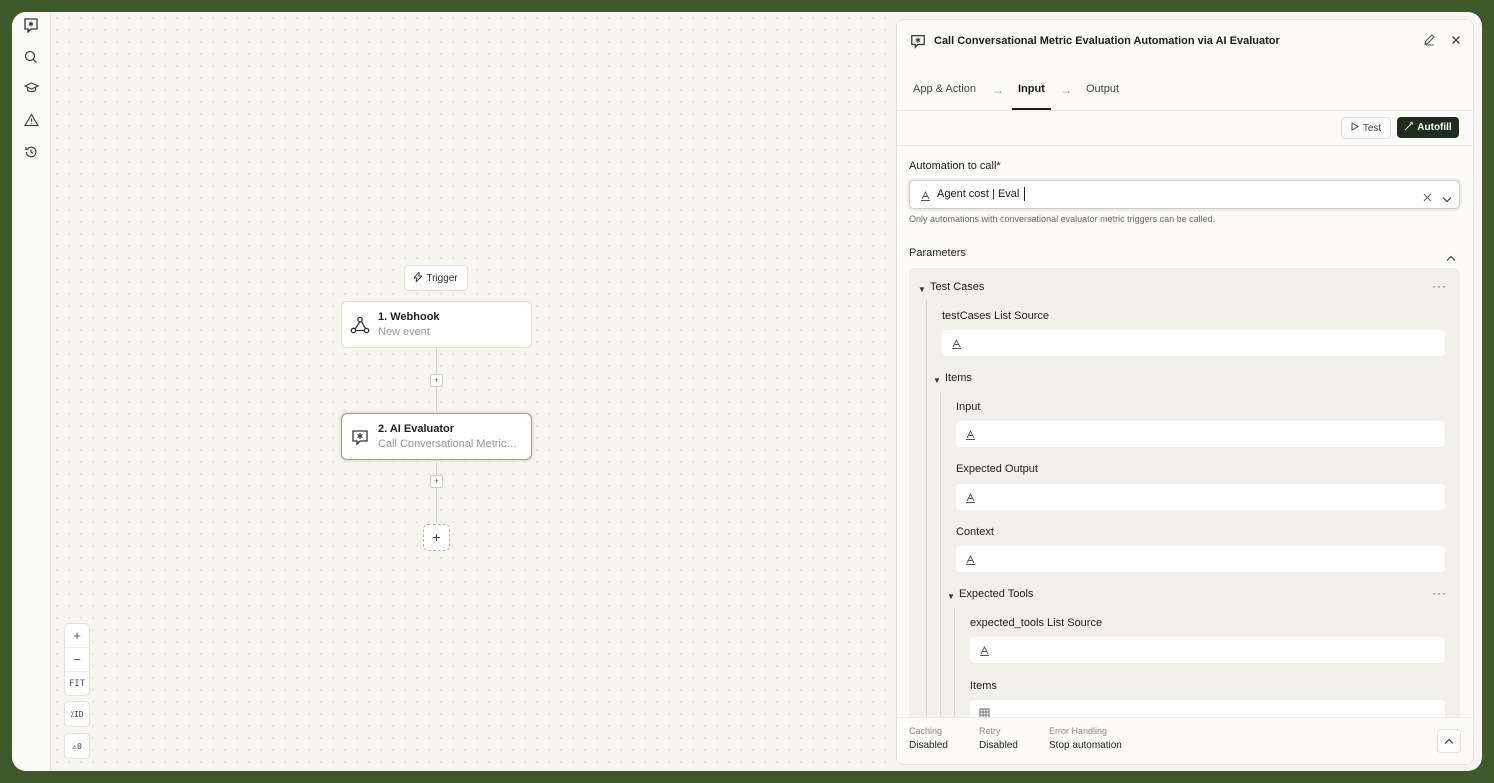  What do you see at coordinates (1031, 90) in the screenshot?
I see `tab-input: Input` at bounding box center [1031, 90].